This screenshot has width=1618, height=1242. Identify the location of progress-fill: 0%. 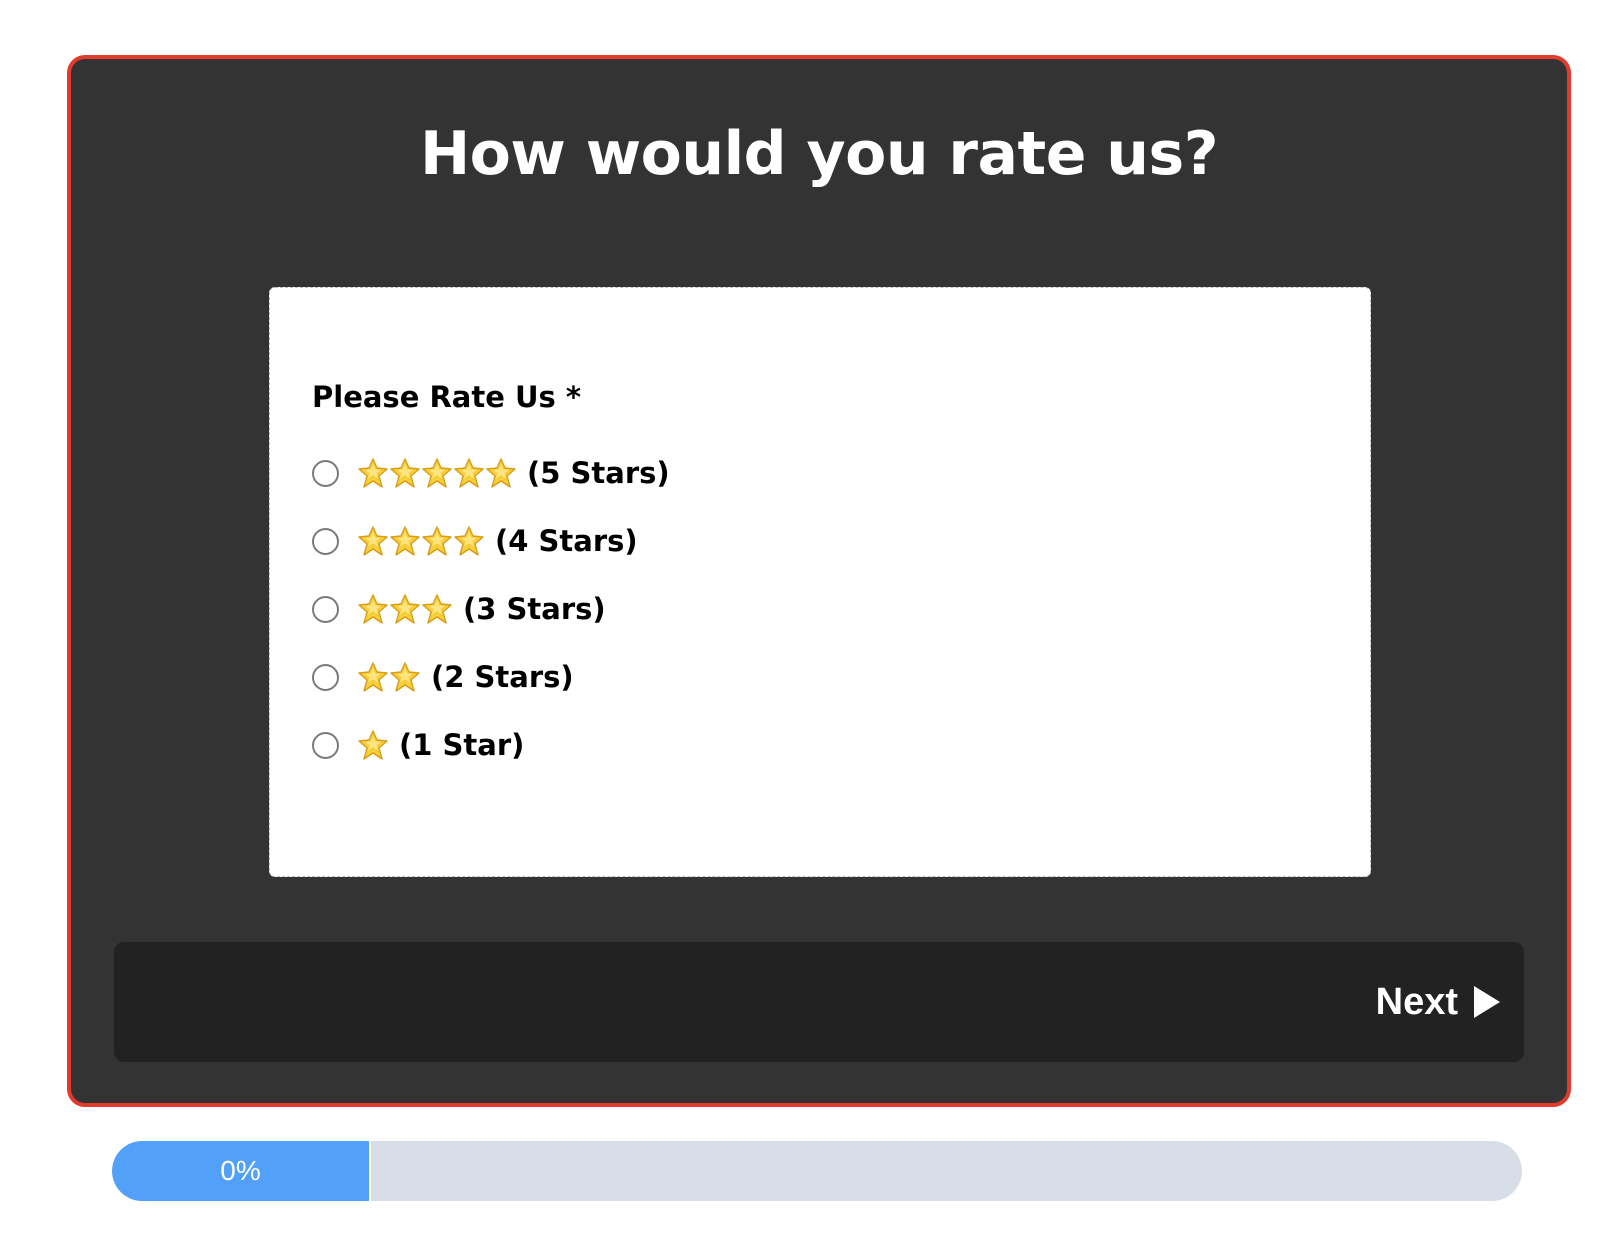
(241, 1171).